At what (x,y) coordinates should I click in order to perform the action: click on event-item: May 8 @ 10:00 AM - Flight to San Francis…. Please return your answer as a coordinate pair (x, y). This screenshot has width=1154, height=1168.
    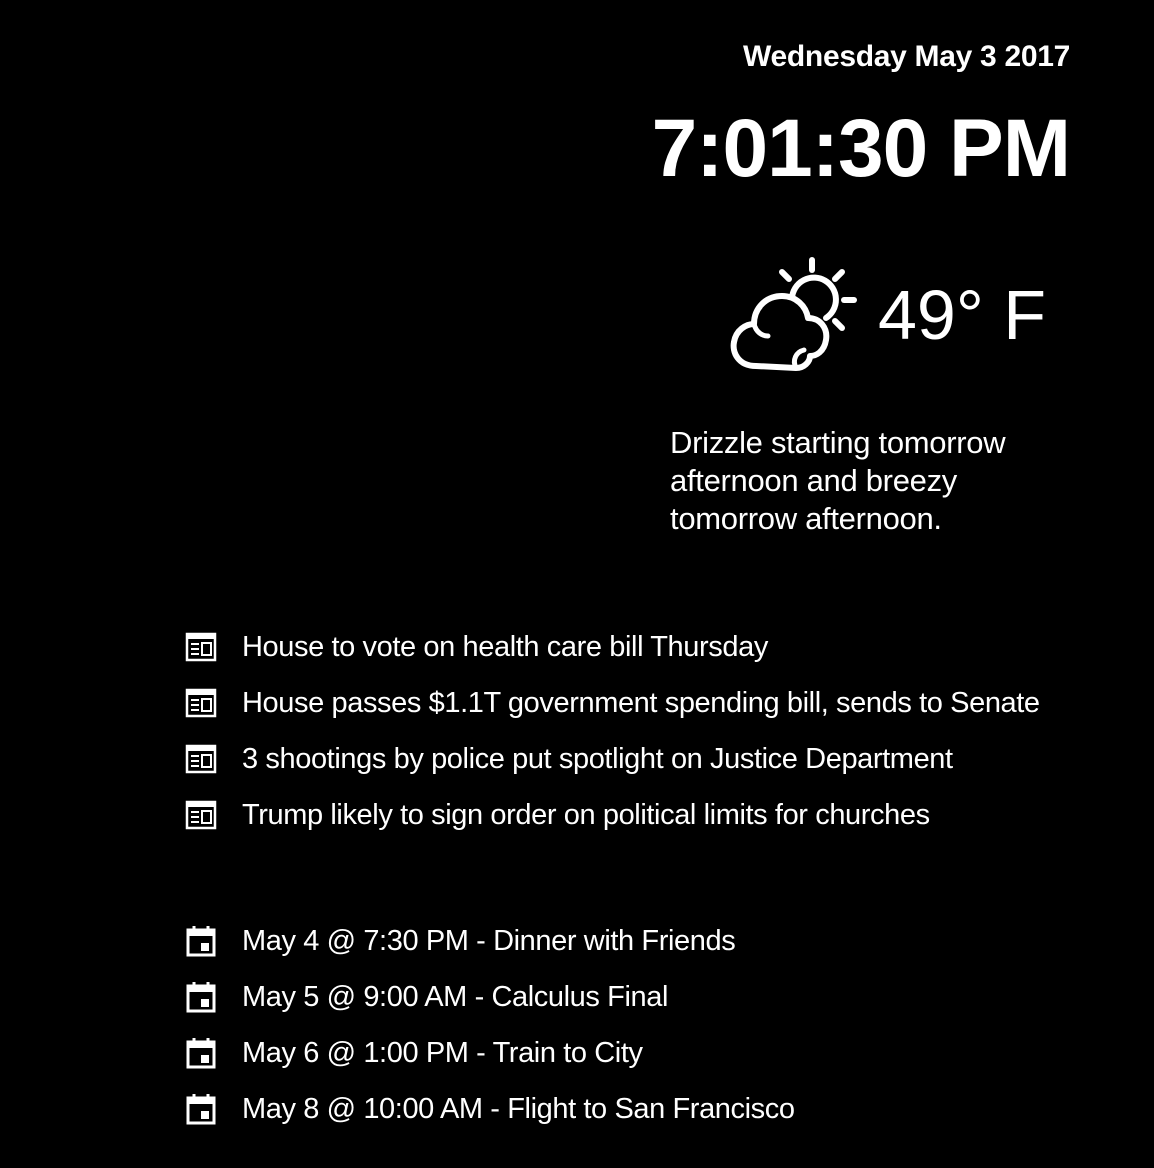
    Looking at the image, I should click on (489, 1116).